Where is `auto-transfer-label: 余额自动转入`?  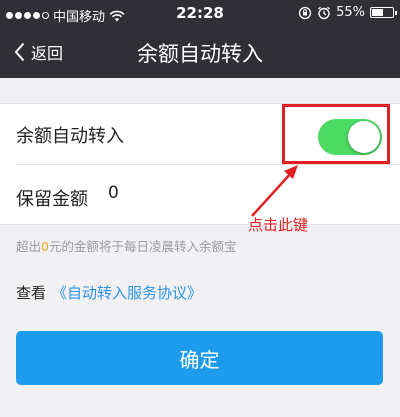
auto-transfer-label: 余额自动转入 is located at coordinates (70, 136).